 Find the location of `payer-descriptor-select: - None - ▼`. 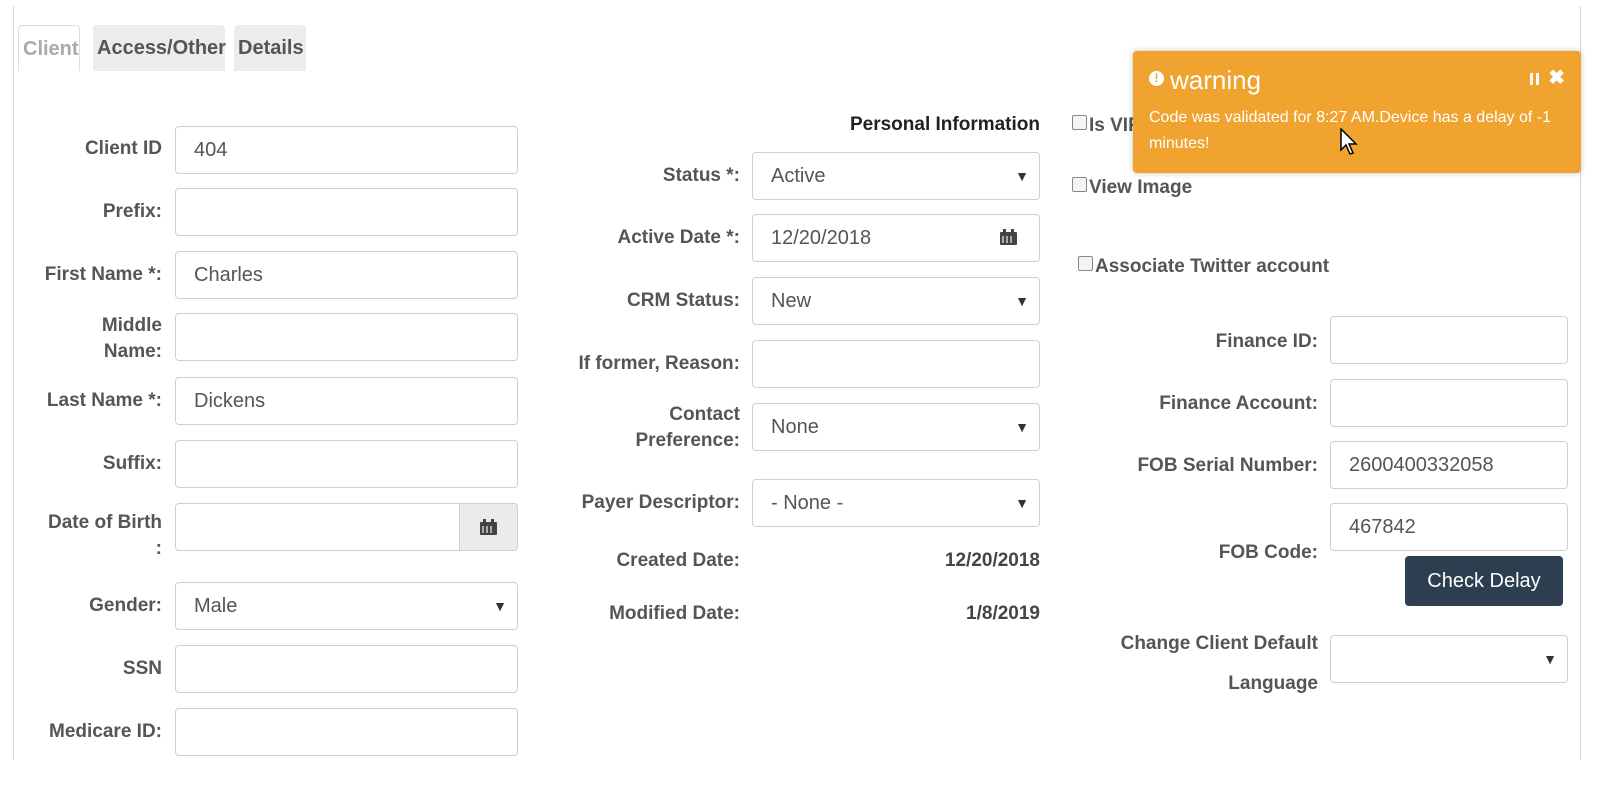

payer-descriptor-select: - None - ▼ is located at coordinates (896, 503).